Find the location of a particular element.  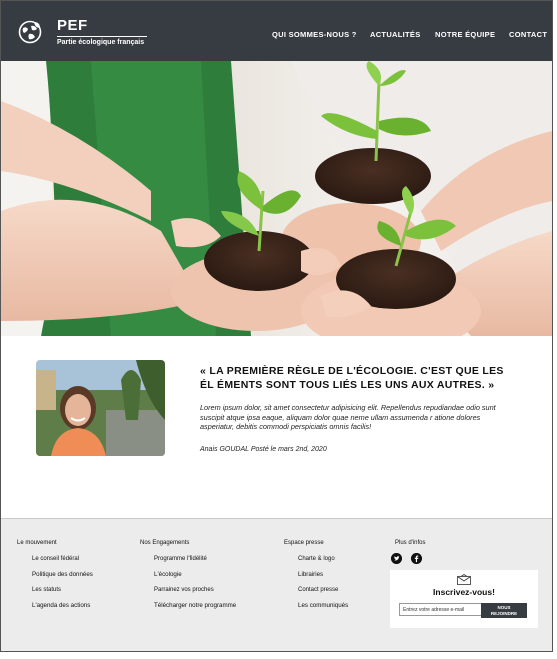

facebook-icon is located at coordinates (416, 558).